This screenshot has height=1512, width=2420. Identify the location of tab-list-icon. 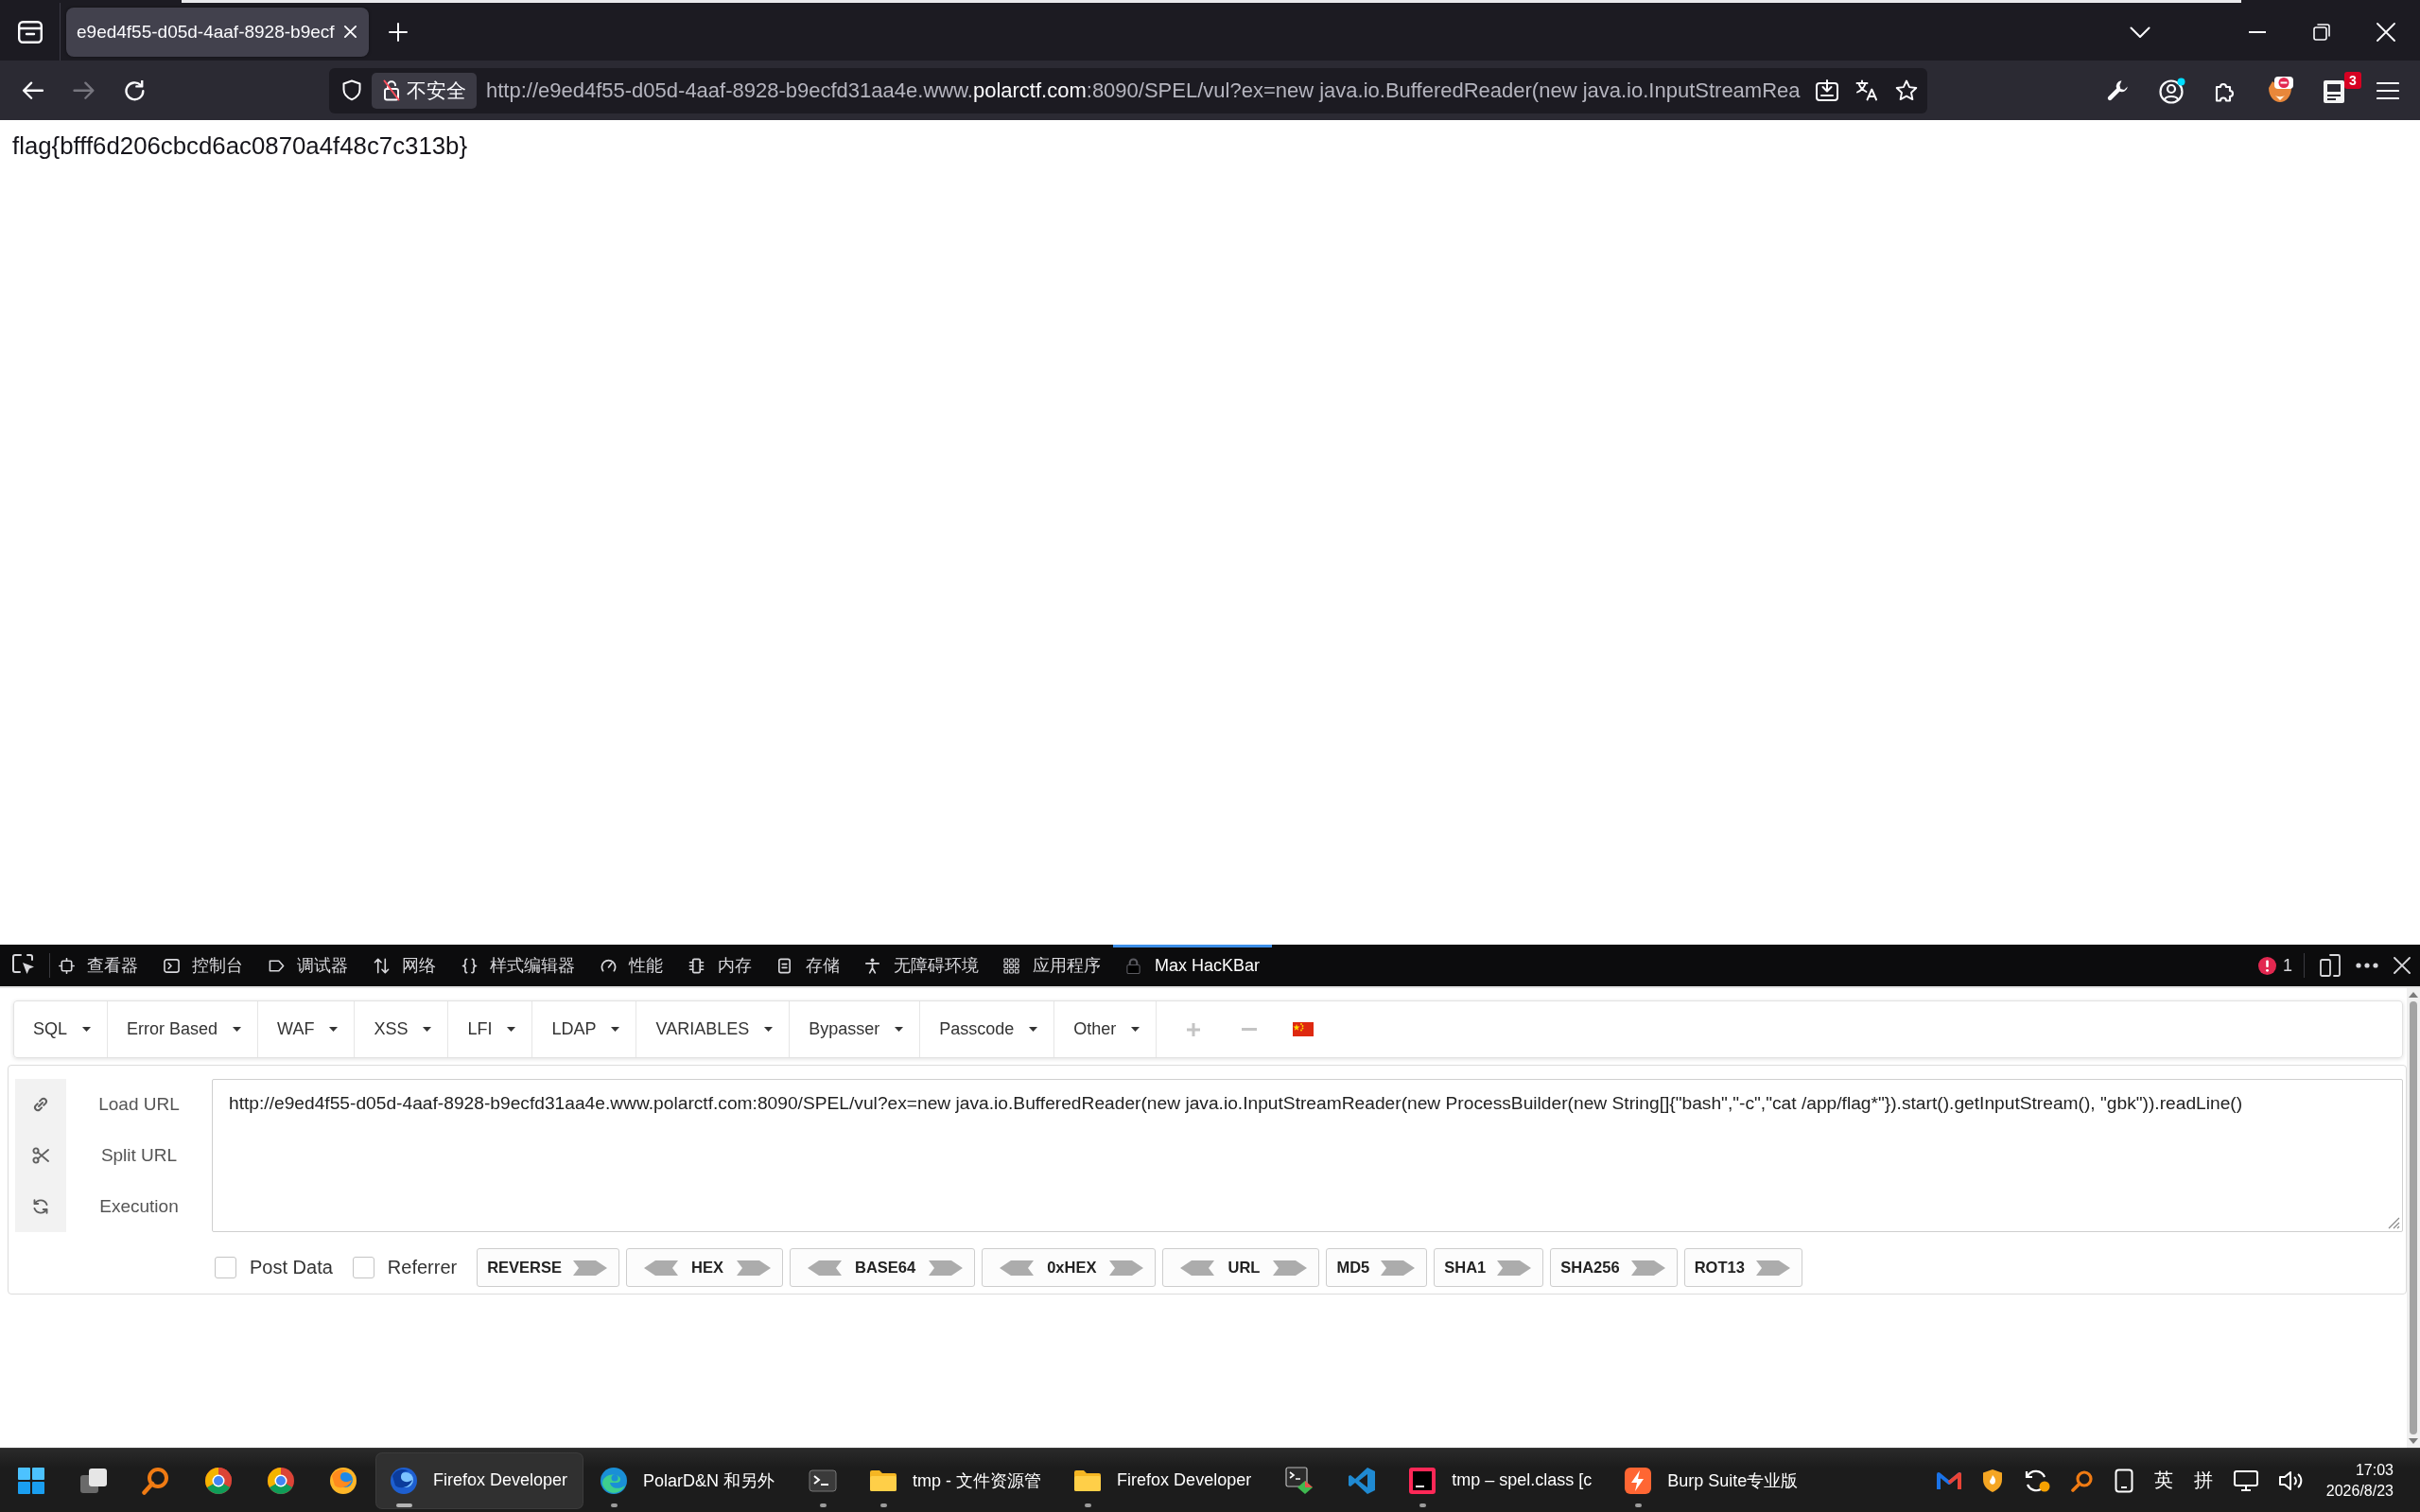
(30, 31).